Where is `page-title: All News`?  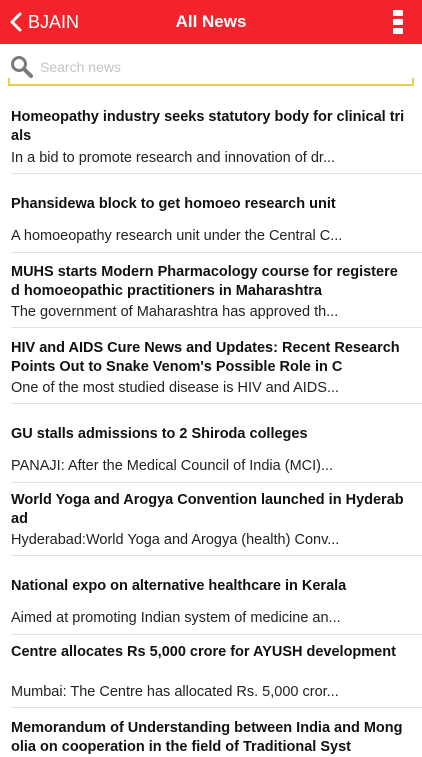
page-title: All News is located at coordinates (211, 21).